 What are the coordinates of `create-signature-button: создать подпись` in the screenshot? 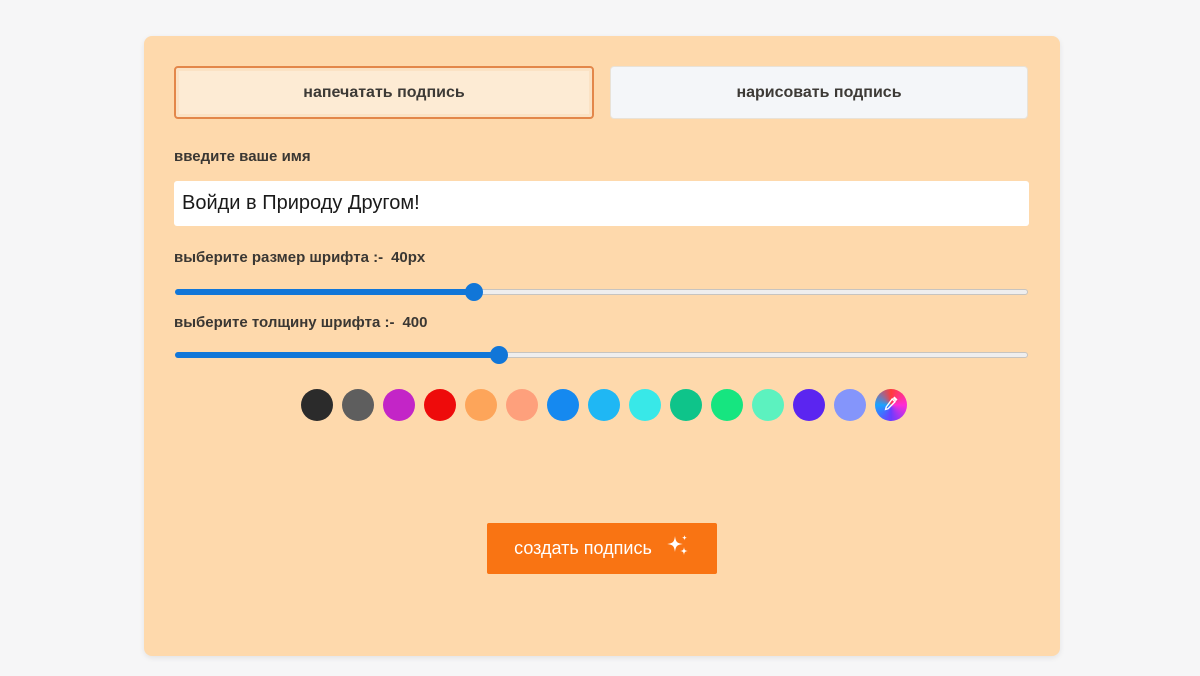 It's located at (602, 548).